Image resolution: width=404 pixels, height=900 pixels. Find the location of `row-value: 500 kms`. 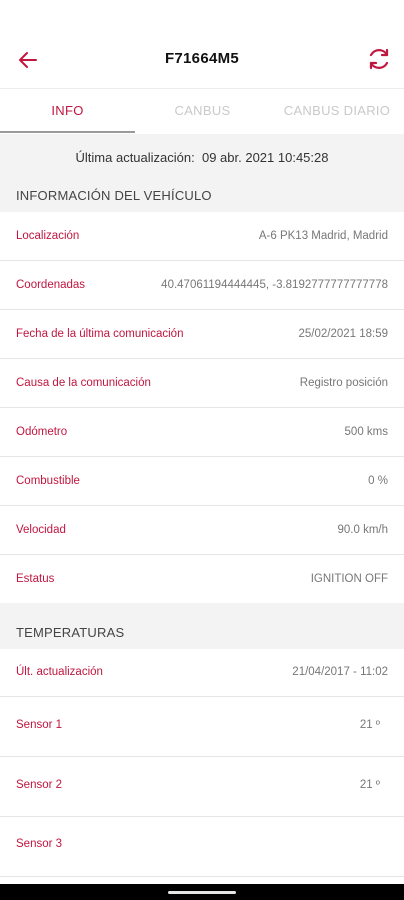

row-value: 500 kms is located at coordinates (366, 432).